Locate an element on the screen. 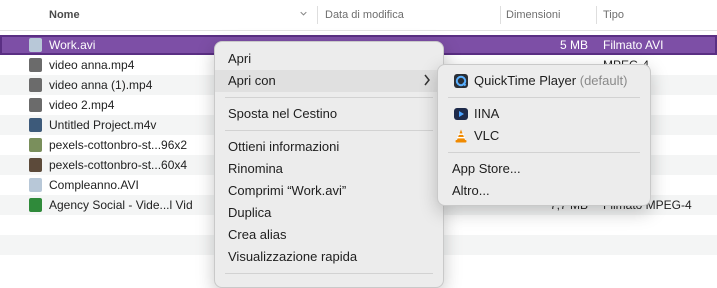  menu-item-label: Ottieni informazioni is located at coordinates (284, 146).